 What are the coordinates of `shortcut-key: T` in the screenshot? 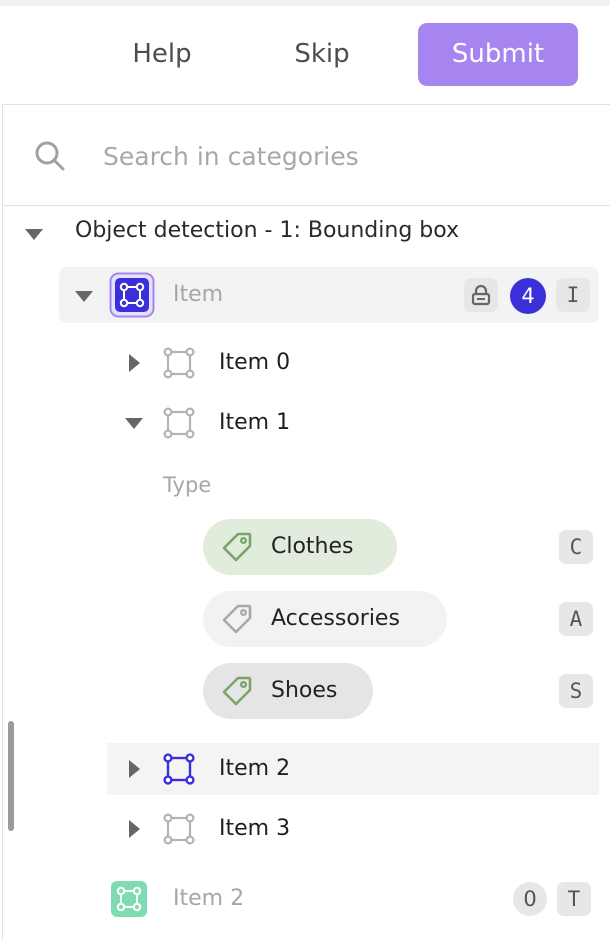 It's located at (574, 899).